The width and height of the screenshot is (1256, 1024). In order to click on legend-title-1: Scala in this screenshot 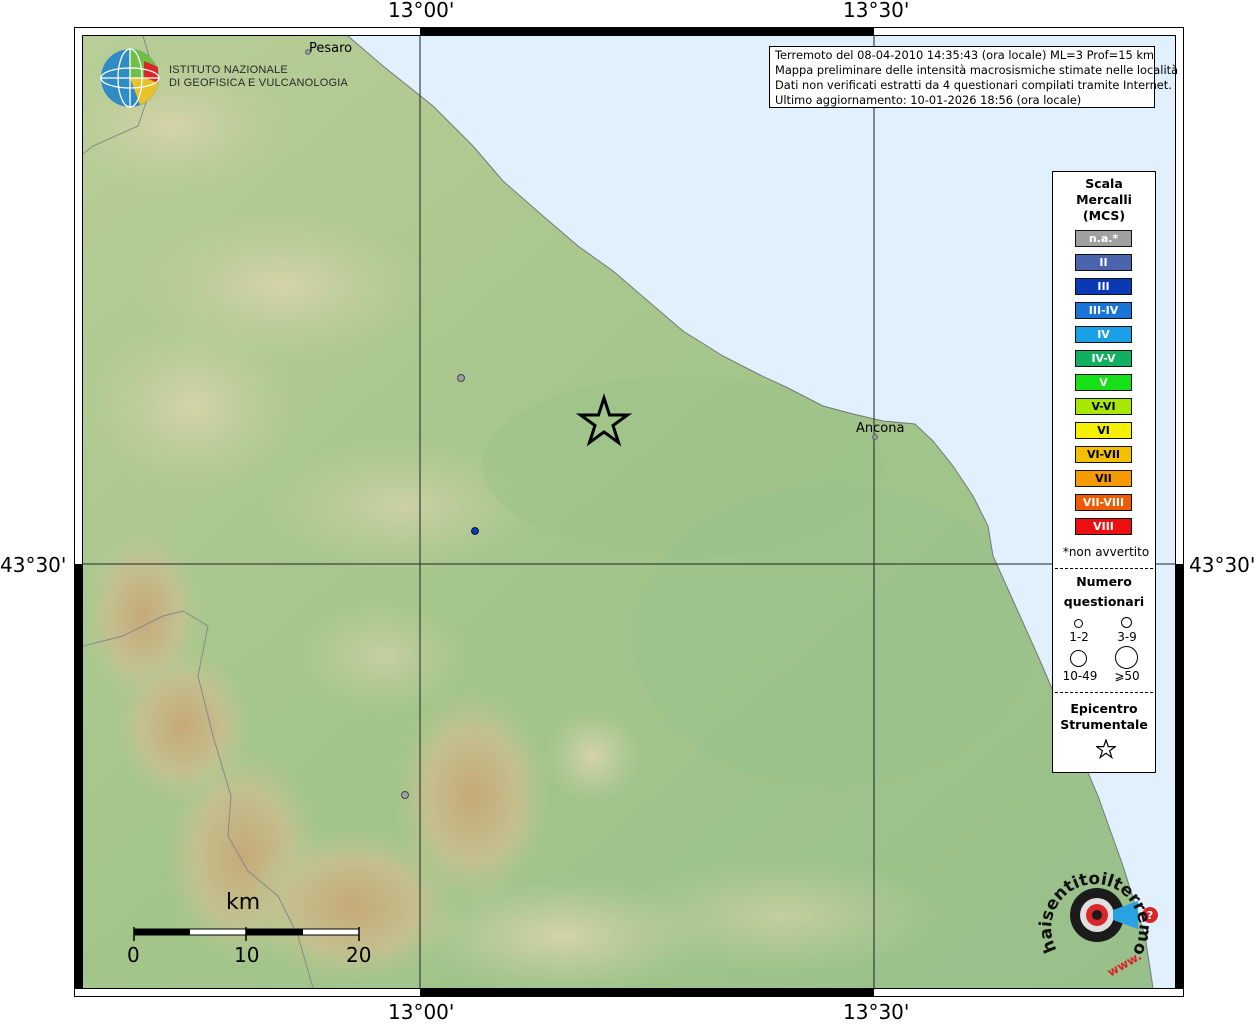, I will do `click(1104, 183)`.